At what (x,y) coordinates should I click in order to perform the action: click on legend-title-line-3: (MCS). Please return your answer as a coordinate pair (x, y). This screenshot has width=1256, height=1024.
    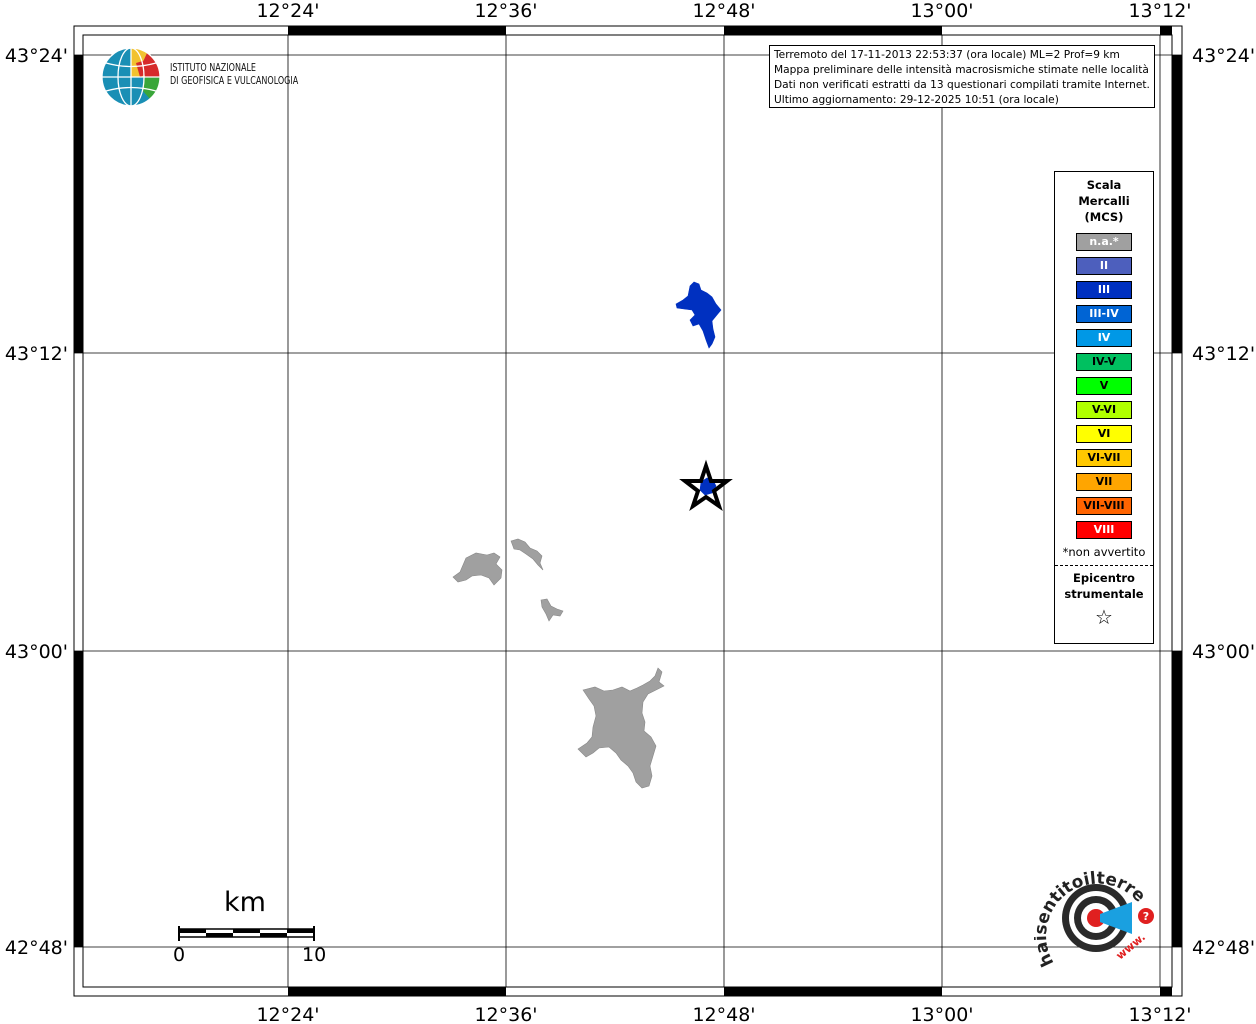
    Looking at the image, I should click on (1104, 217).